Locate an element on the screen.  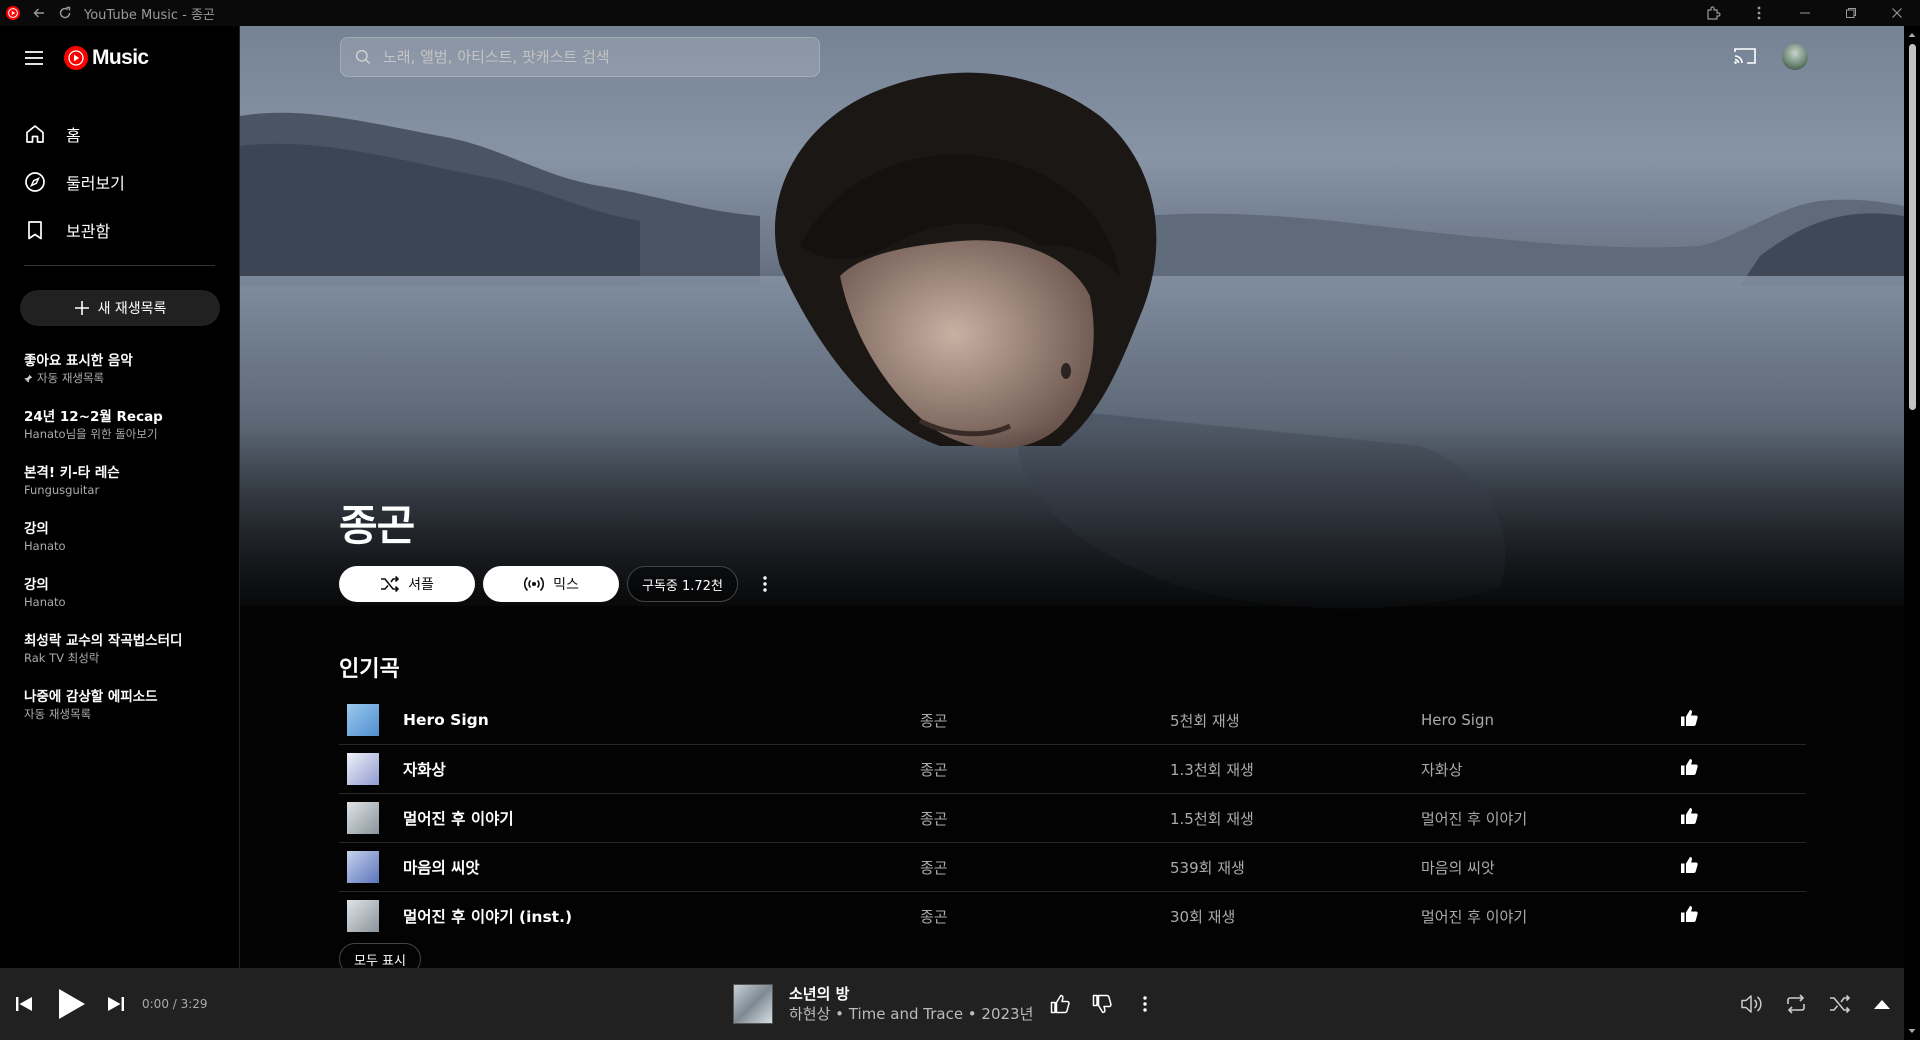
playlist-subtitle: Hanato is located at coordinates (45, 546).